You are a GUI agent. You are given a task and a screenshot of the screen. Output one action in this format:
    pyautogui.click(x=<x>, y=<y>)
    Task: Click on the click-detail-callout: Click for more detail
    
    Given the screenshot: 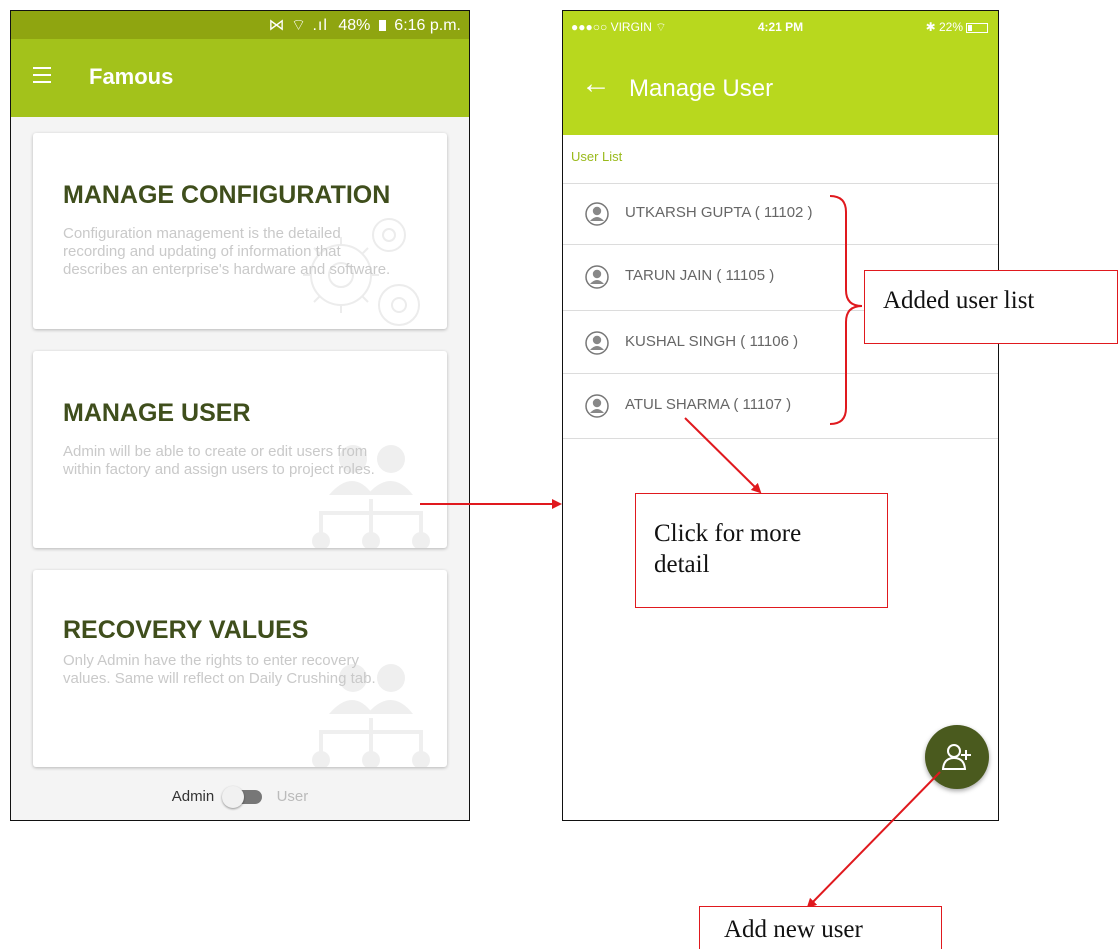 What is the action you would take?
    pyautogui.click(x=761, y=550)
    